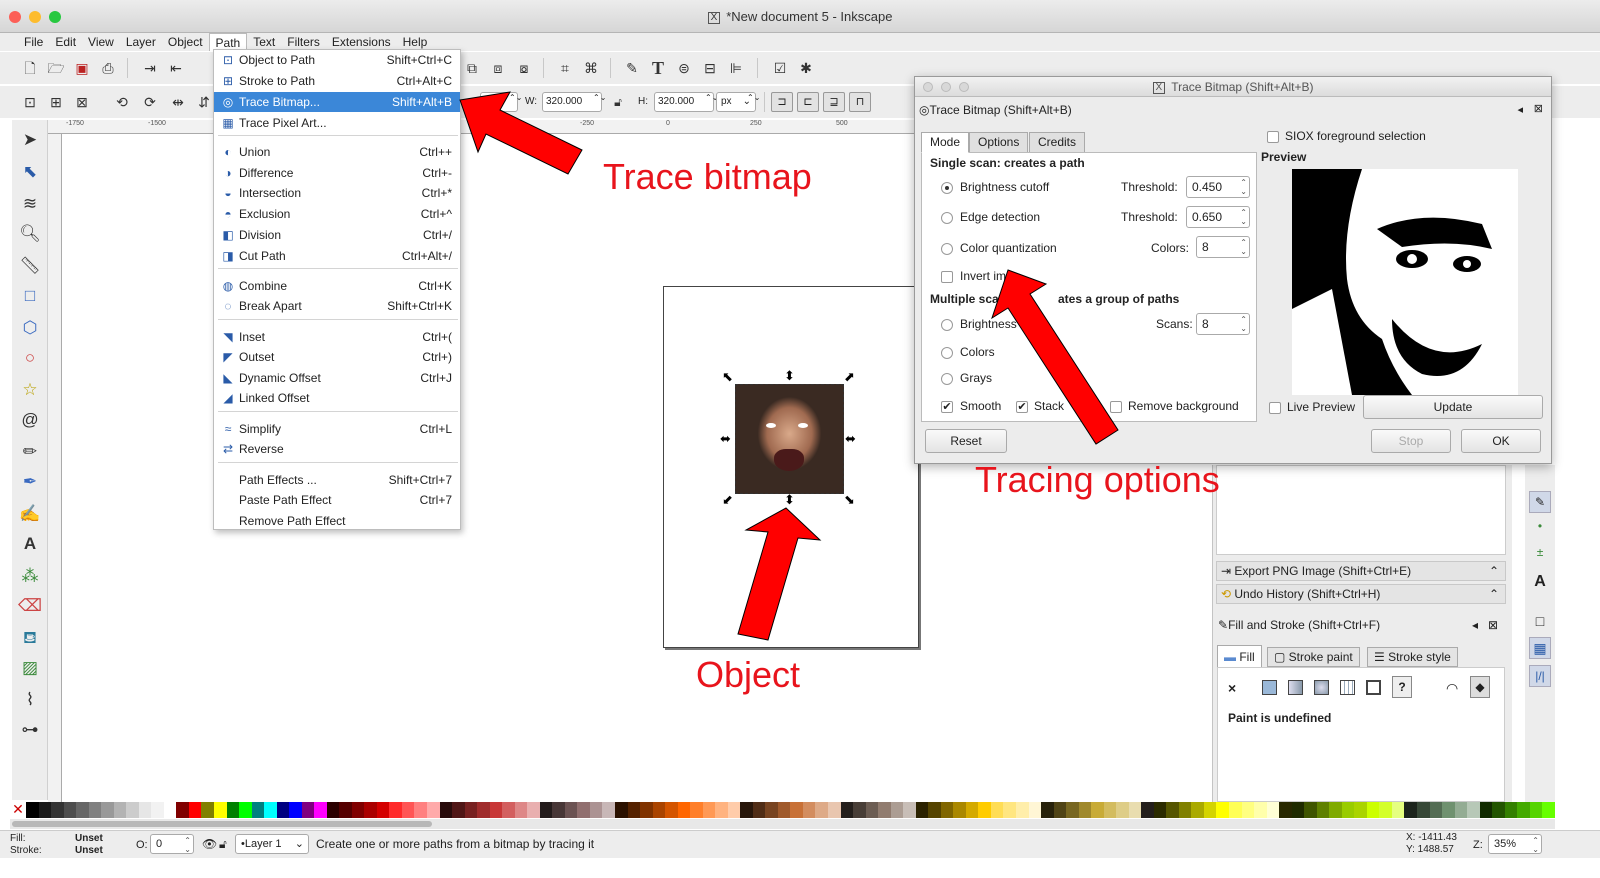  What do you see at coordinates (1501, 441) in the screenshot?
I see `ok-button: OK` at bounding box center [1501, 441].